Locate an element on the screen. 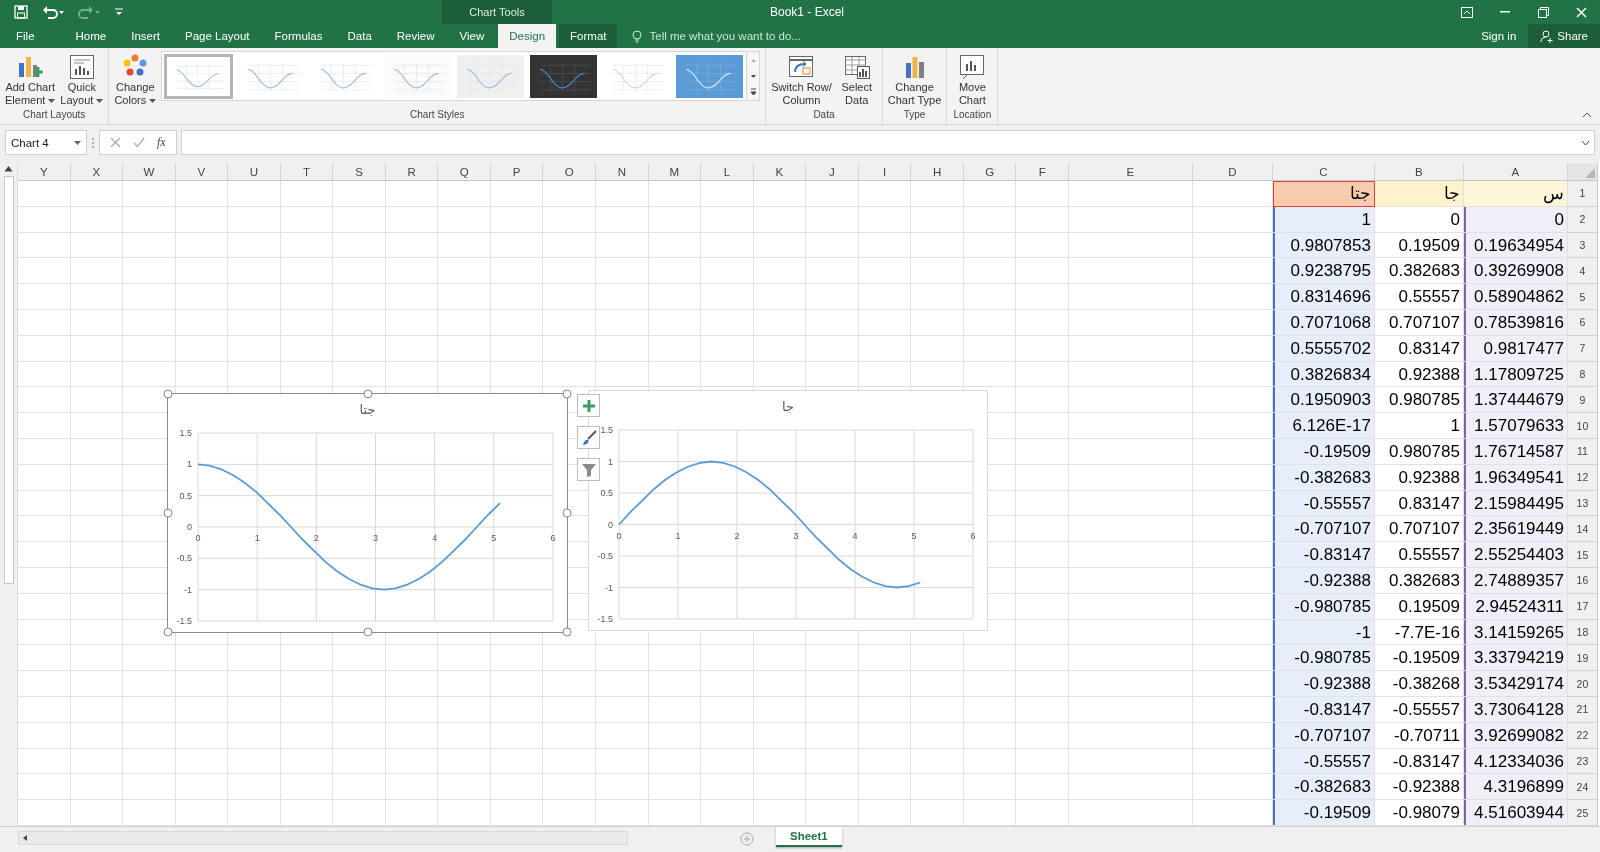 This screenshot has height=852, width=1600. table-cell: 0.19509 is located at coordinates (1419, 245).